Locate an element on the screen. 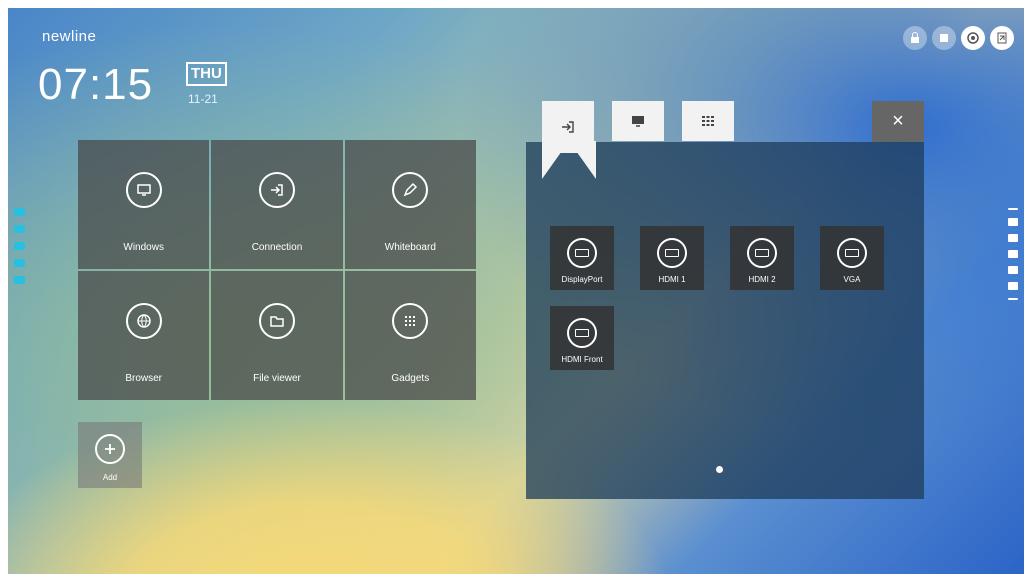 This screenshot has width=1032, height=581. app-label: Windows is located at coordinates (143, 247).